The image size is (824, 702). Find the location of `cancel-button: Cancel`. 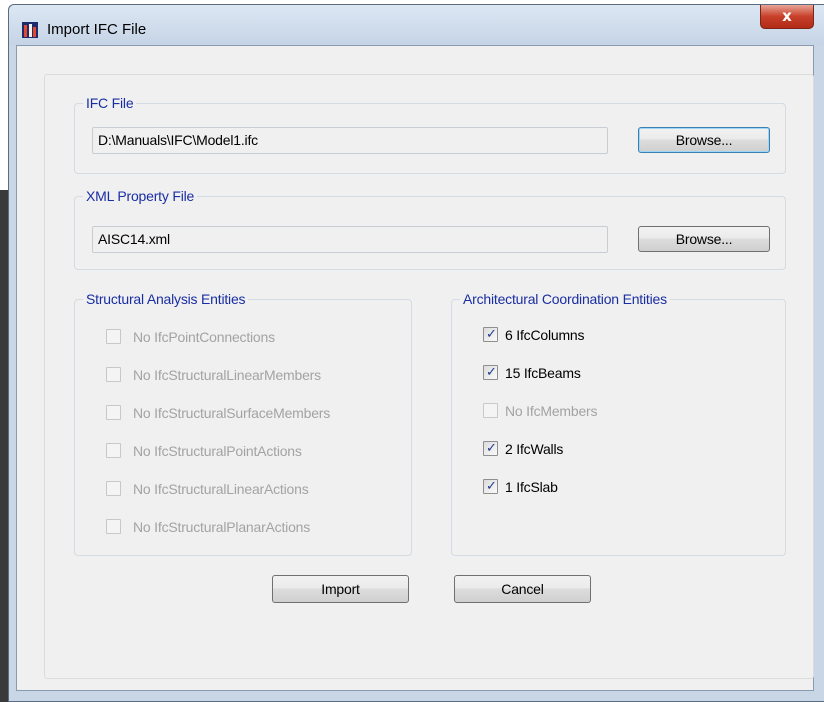

cancel-button: Cancel is located at coordinates (522, 589).